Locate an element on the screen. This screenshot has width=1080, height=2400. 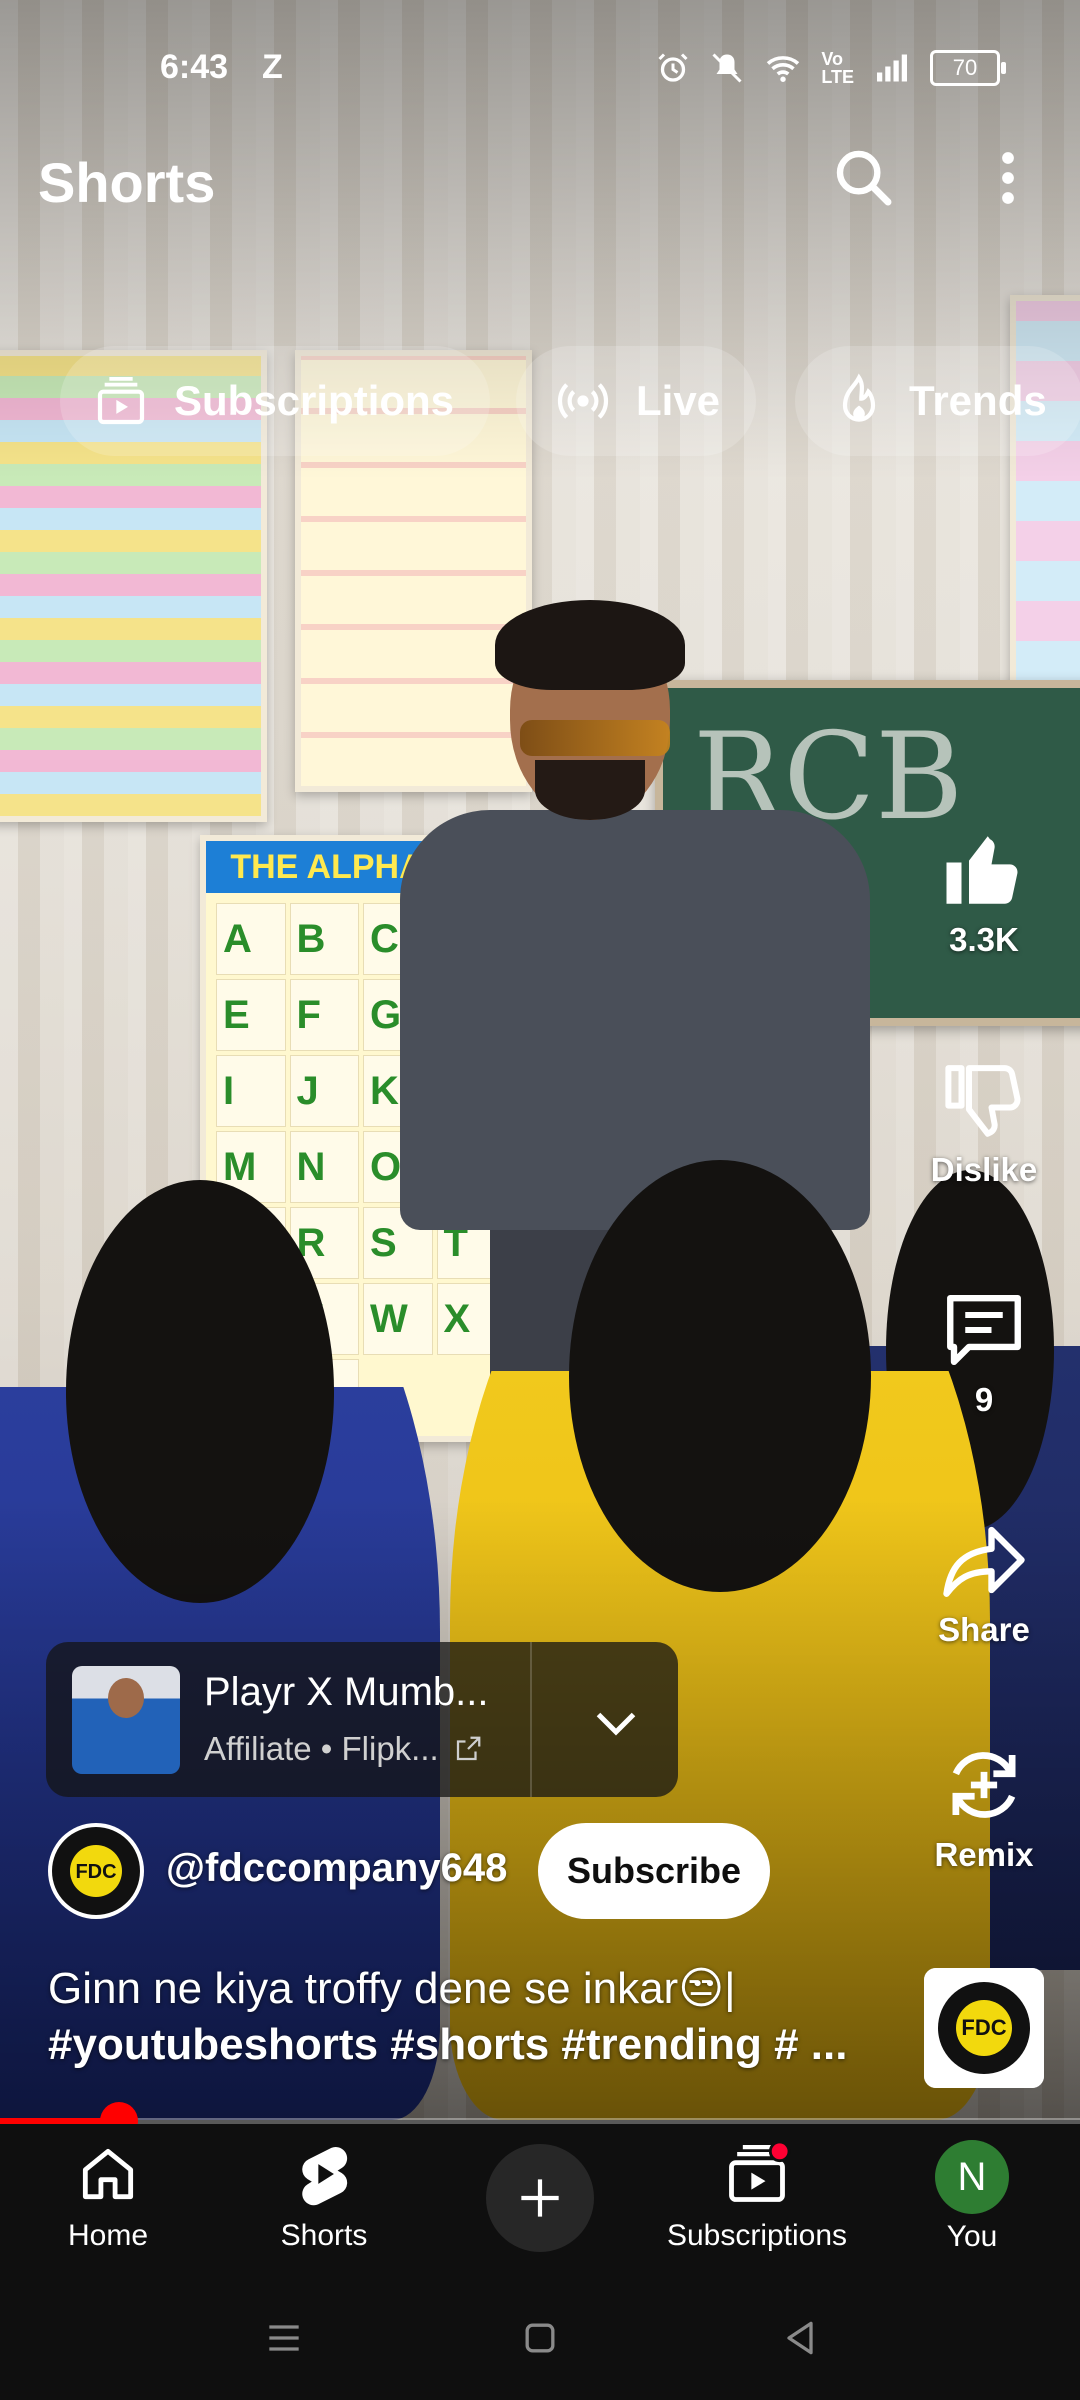
remix-icon is located at coordinates (984, 1785).